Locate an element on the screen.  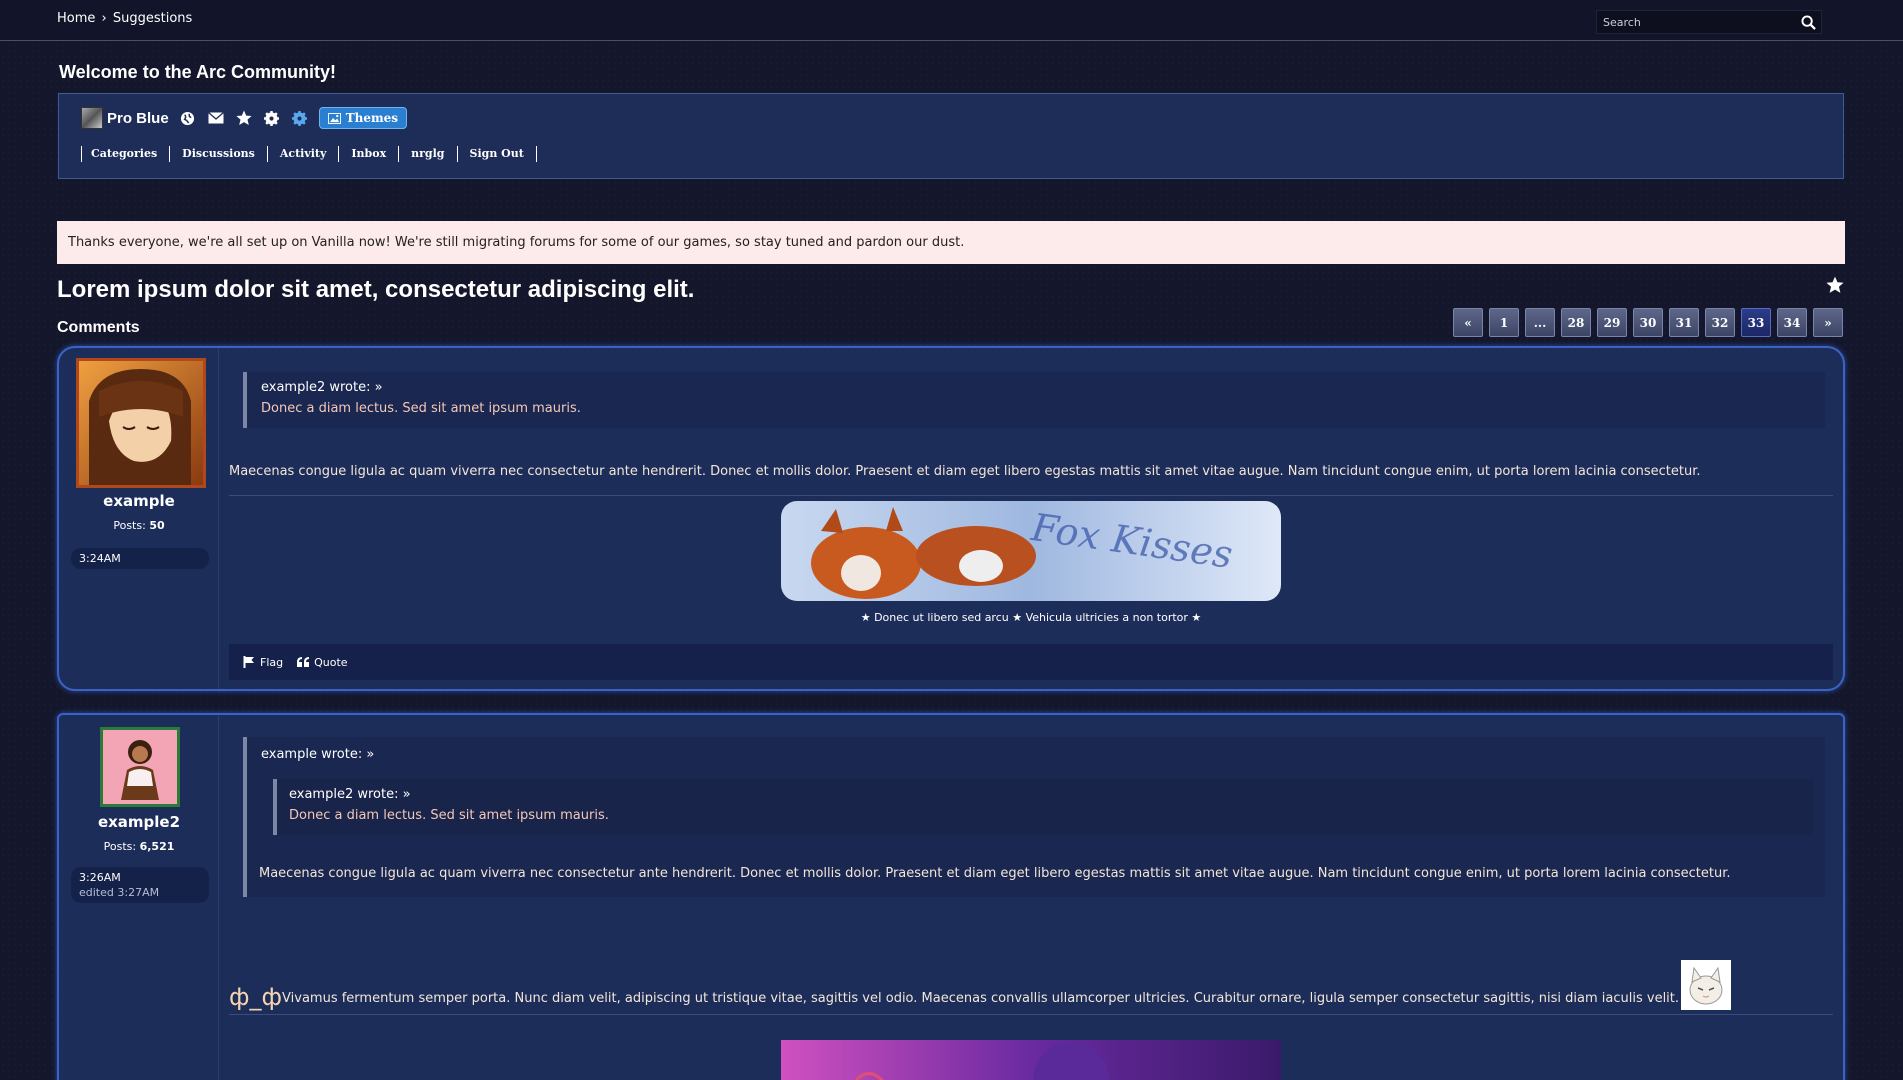
timestamp-time: 3:26AM is located at coordinates (100, 877).